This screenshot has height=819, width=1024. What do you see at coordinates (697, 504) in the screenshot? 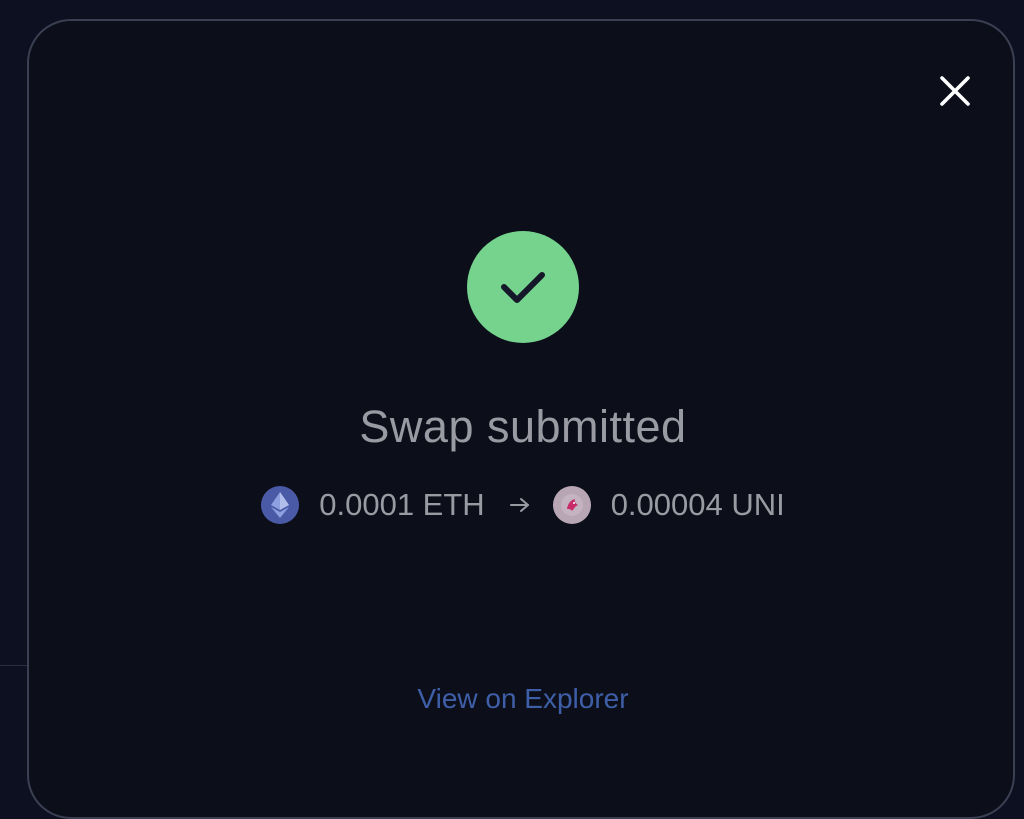
I see `to-amount: 0.00004 UNI` at bounding box center [697, 504].